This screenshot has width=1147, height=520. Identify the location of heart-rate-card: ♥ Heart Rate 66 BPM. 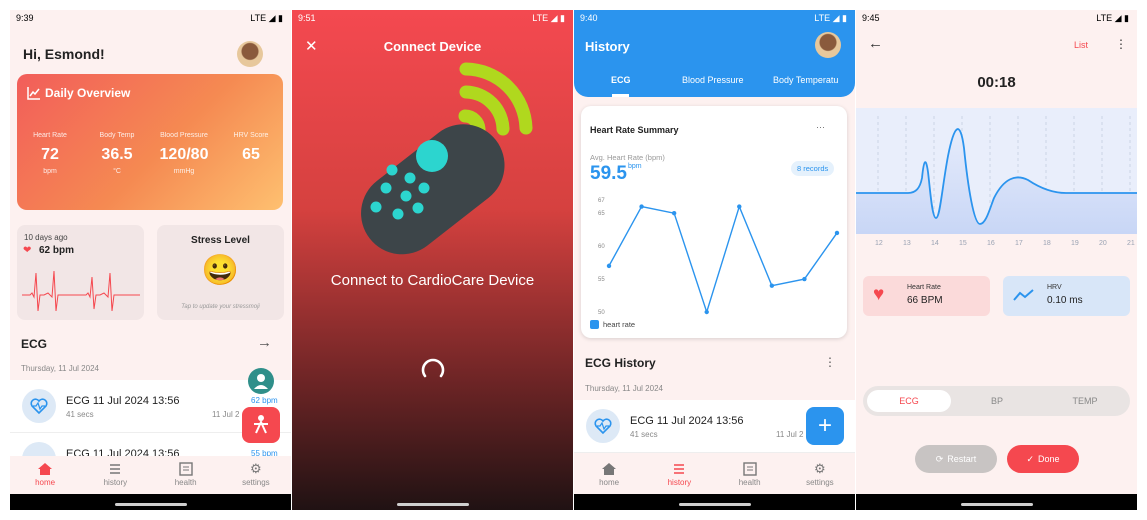
(926, 296).